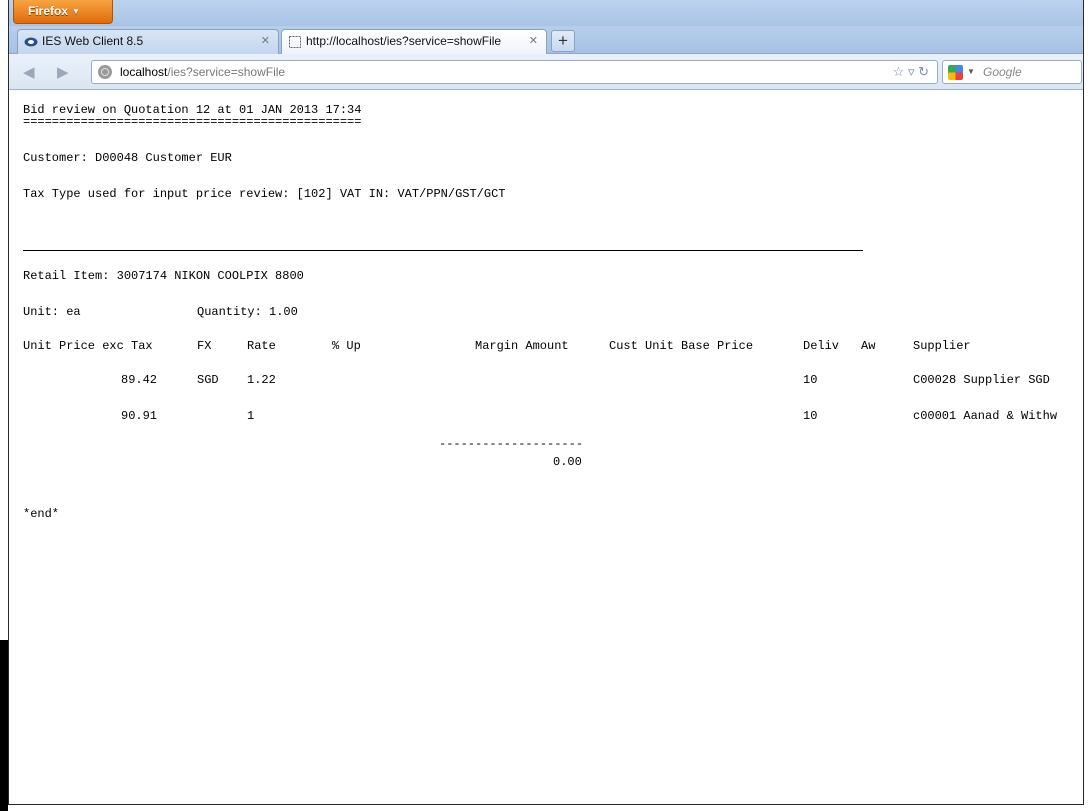 The height and width of the screenshot is (811, 1088). Describe the element at coordinates (522, 346) in the screenshot. I see `col-header-margin-amount: Margin Amount` at that location.